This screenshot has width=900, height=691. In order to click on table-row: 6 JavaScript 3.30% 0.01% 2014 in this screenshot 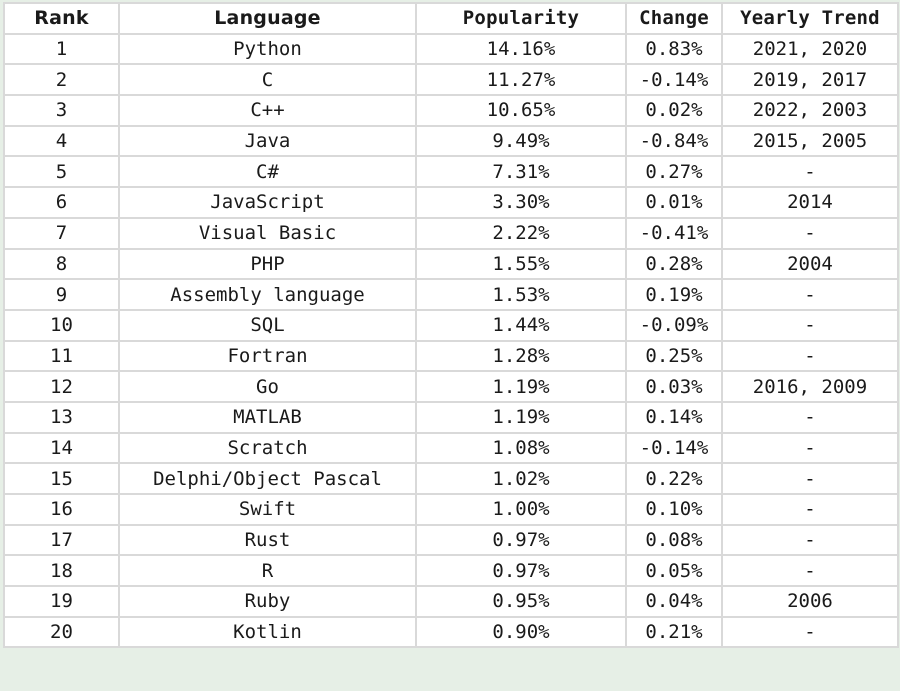, I will do `click(451, 202)`.